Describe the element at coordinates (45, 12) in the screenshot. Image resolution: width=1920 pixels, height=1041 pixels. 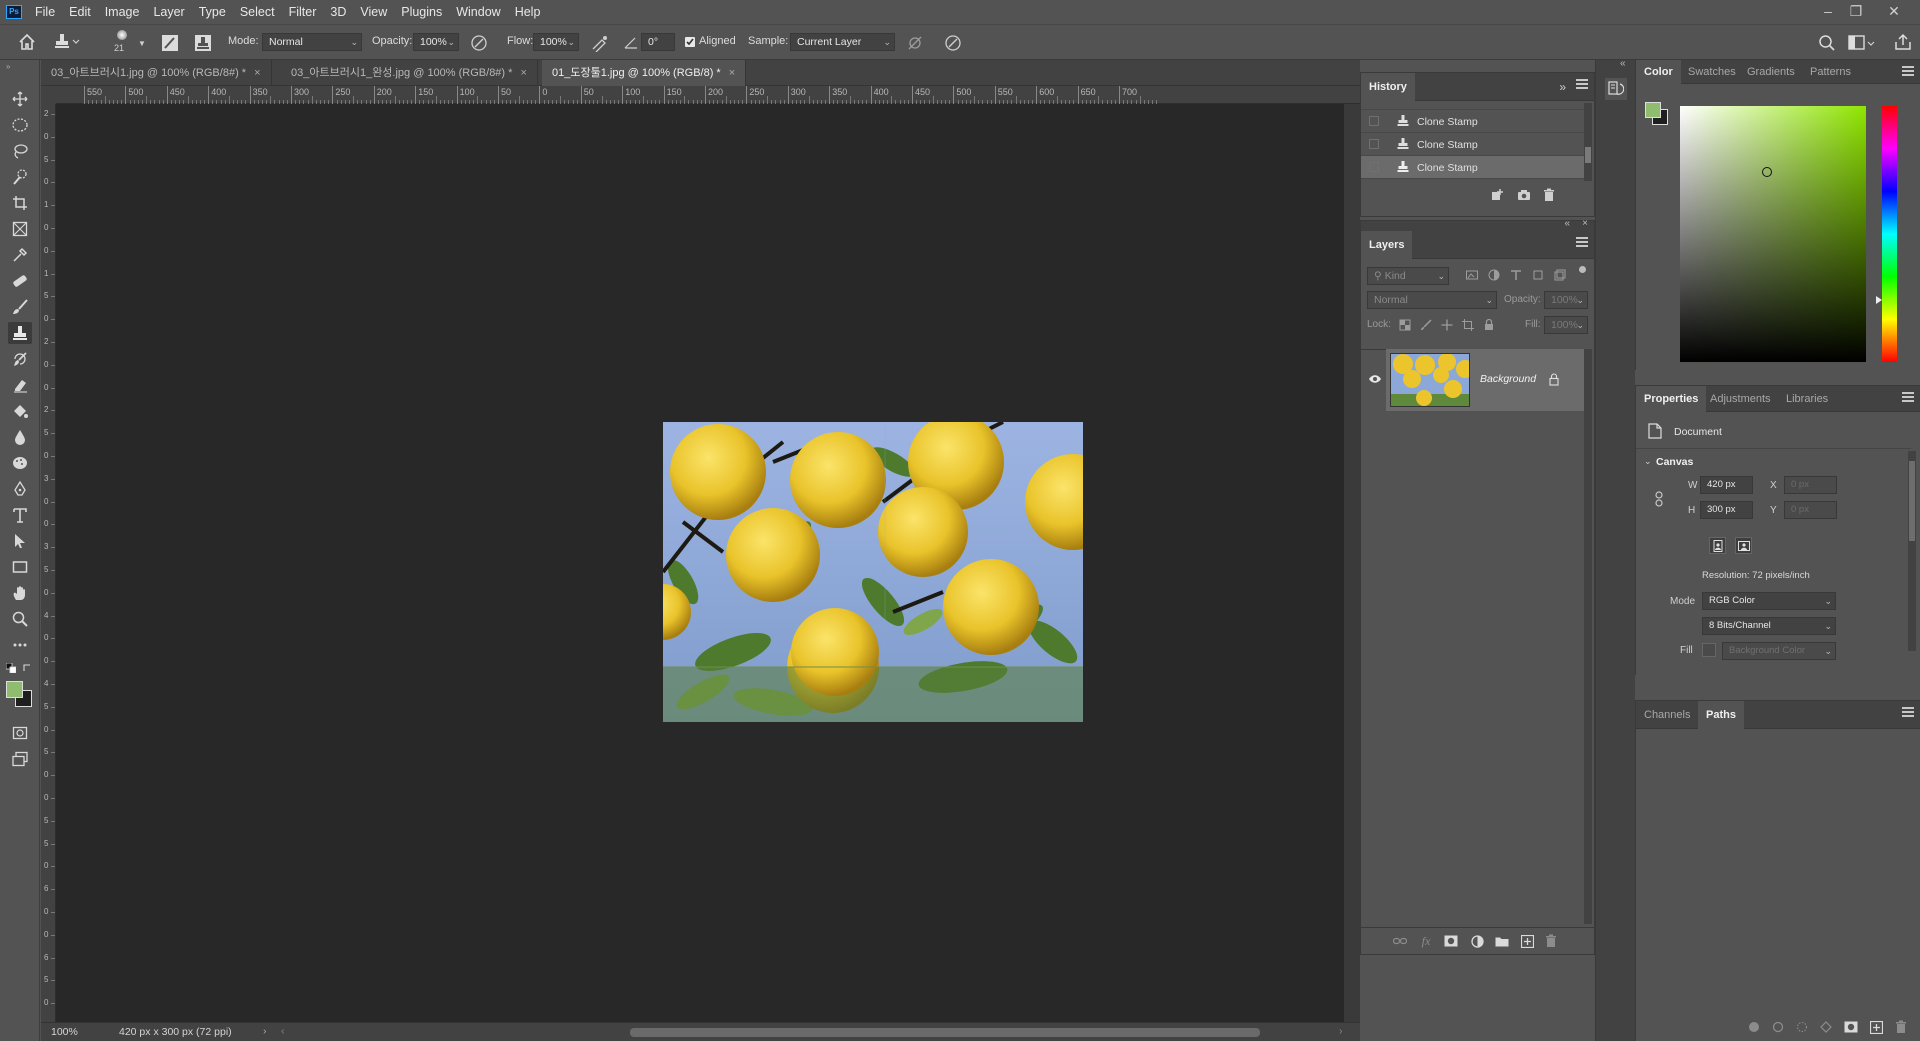
I see `menu-file: File` at that location.